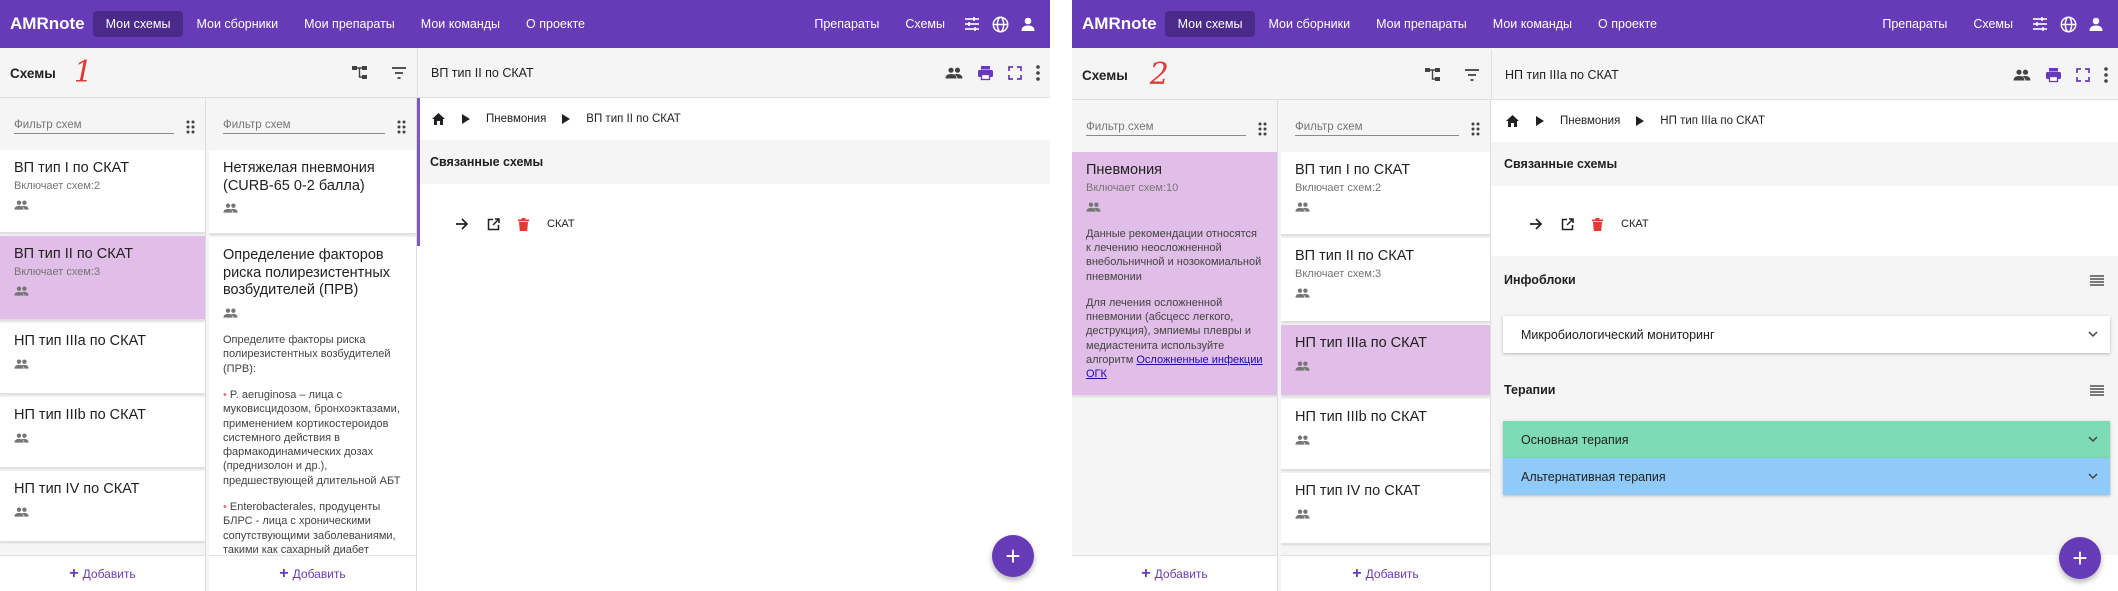 This screenshot has width=2118, height=591. I want to click on breadcrumb-current: НП тип IIIa по СКАТ, so click(1712, 121).